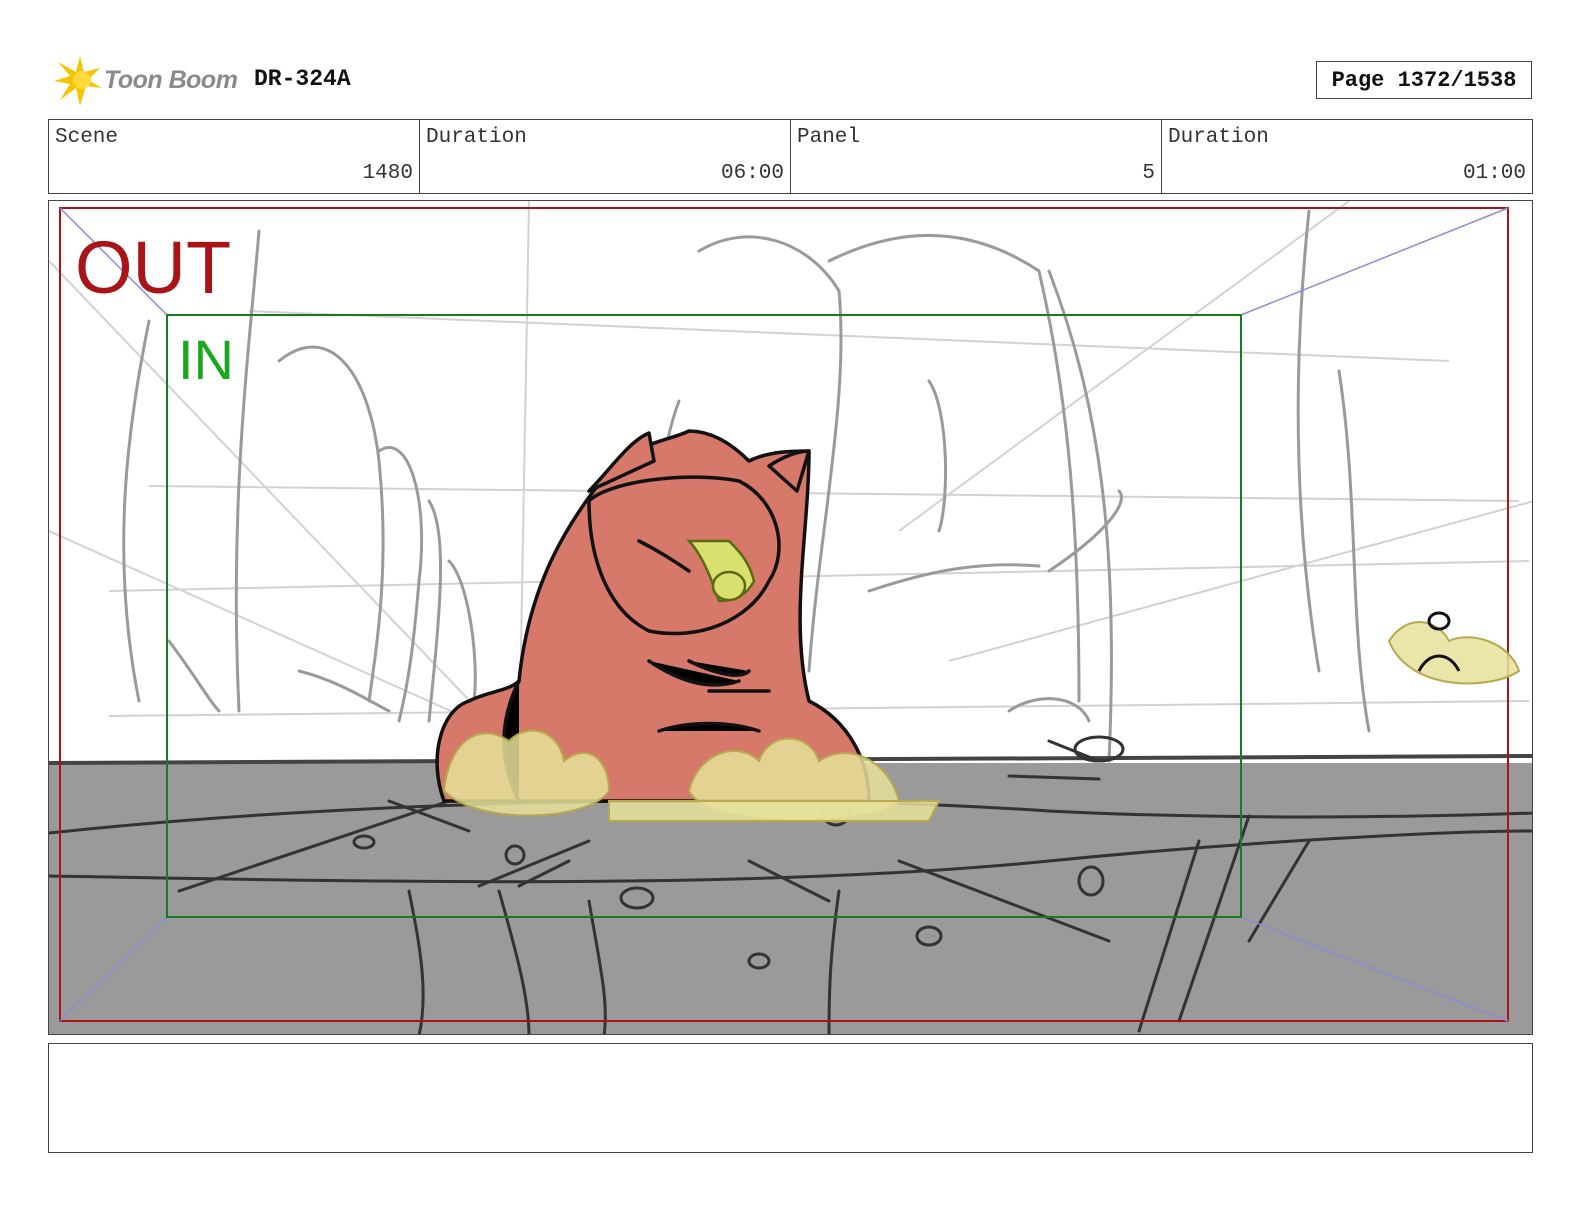 The height and width of the screenshot is (1224, 1584). What do you see at coordinates (752, 173) in the screenshot?
I see `scene-duration-value: 06:00` at bounding box center [752, 173].